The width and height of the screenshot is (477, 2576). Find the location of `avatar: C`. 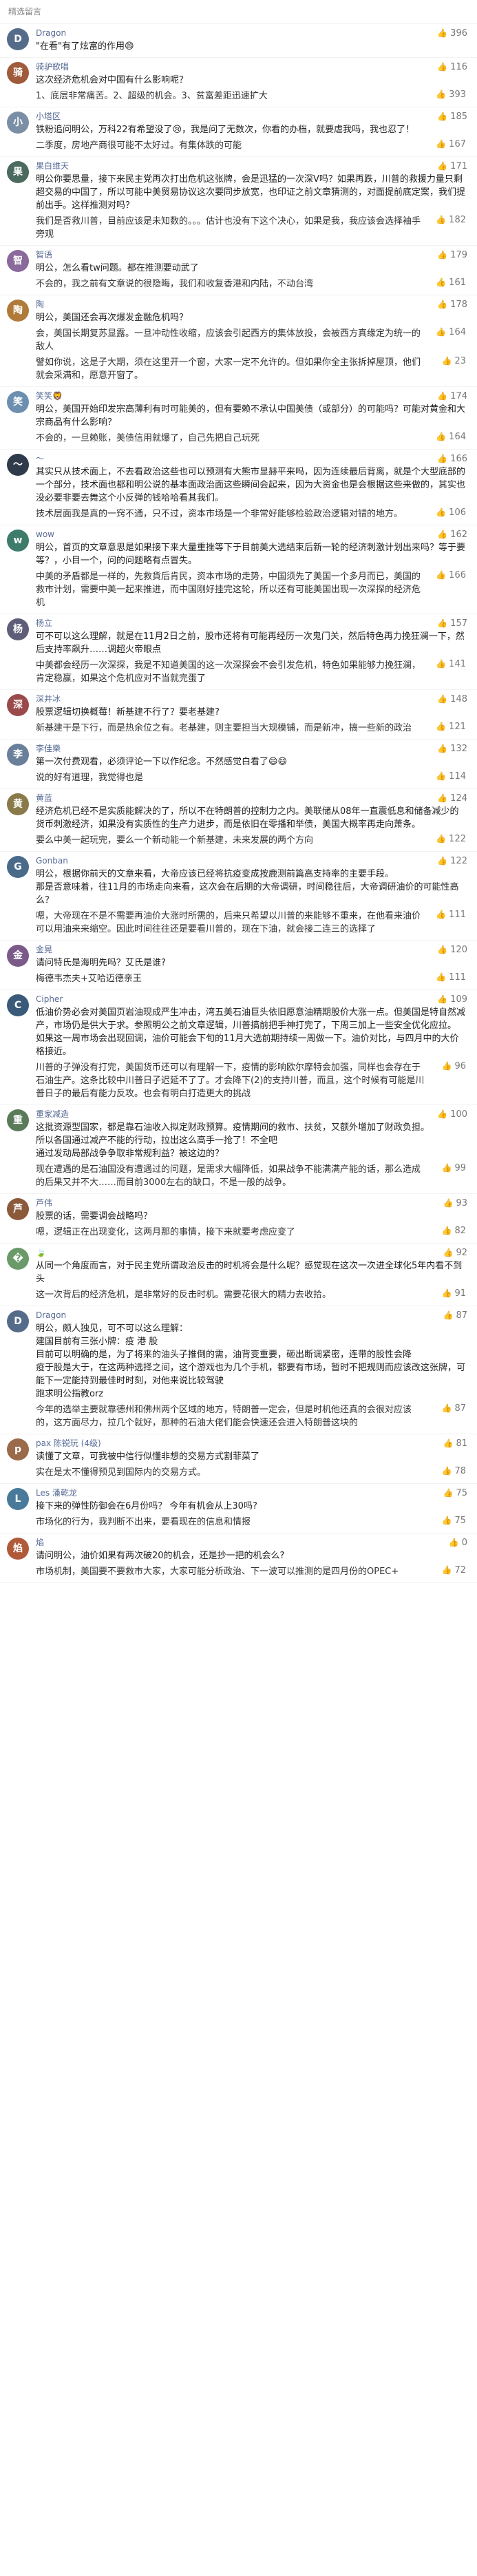

avatar: C is located at coordinates (18, 1005).